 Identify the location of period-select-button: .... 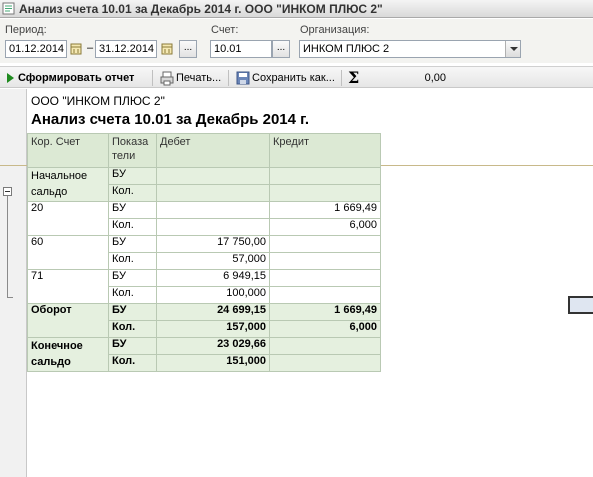
(188, 49).